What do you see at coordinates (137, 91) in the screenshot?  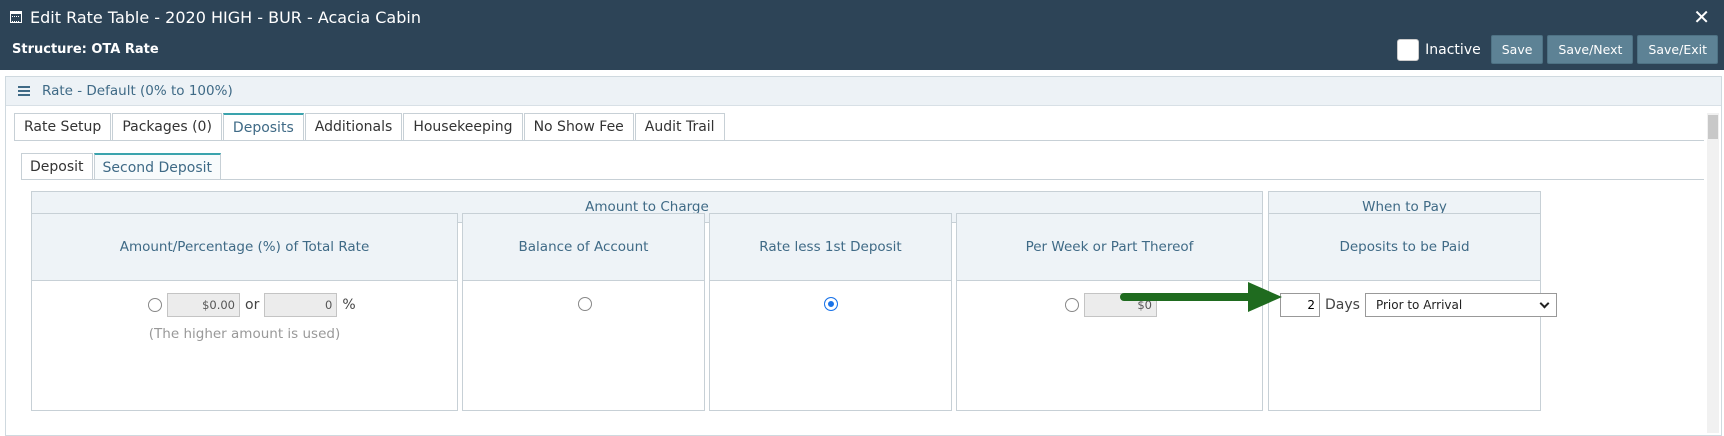 I see `panel-title: Rate - Default (0% to 100%)` at bounding box center [137, 91].